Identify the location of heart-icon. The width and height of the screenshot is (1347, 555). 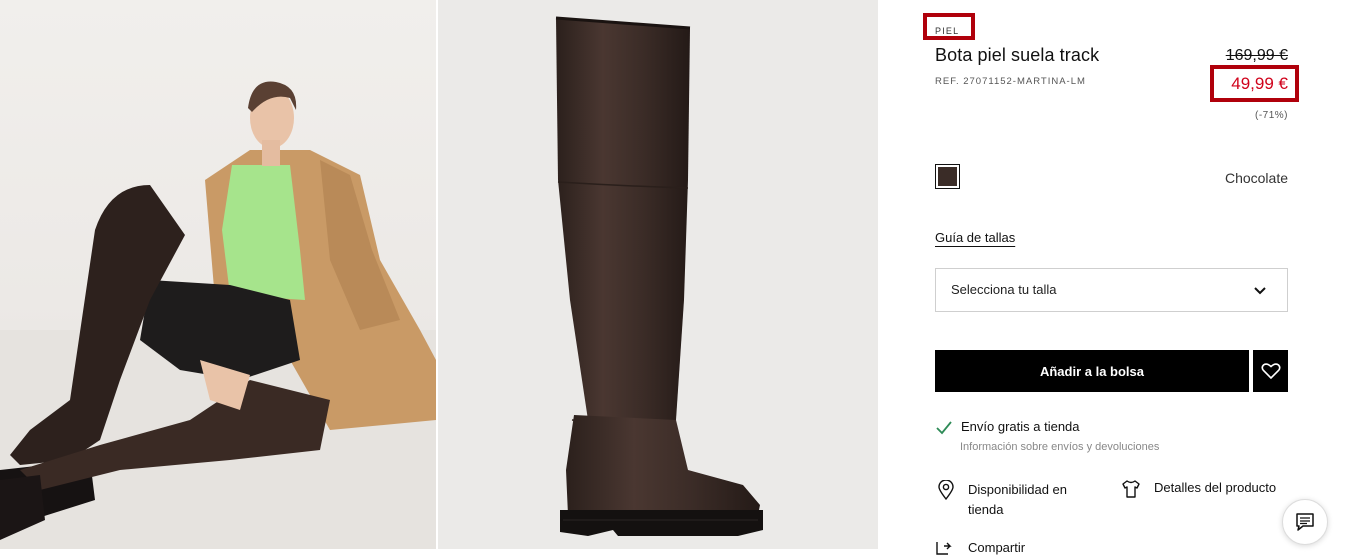
(1270, 371).